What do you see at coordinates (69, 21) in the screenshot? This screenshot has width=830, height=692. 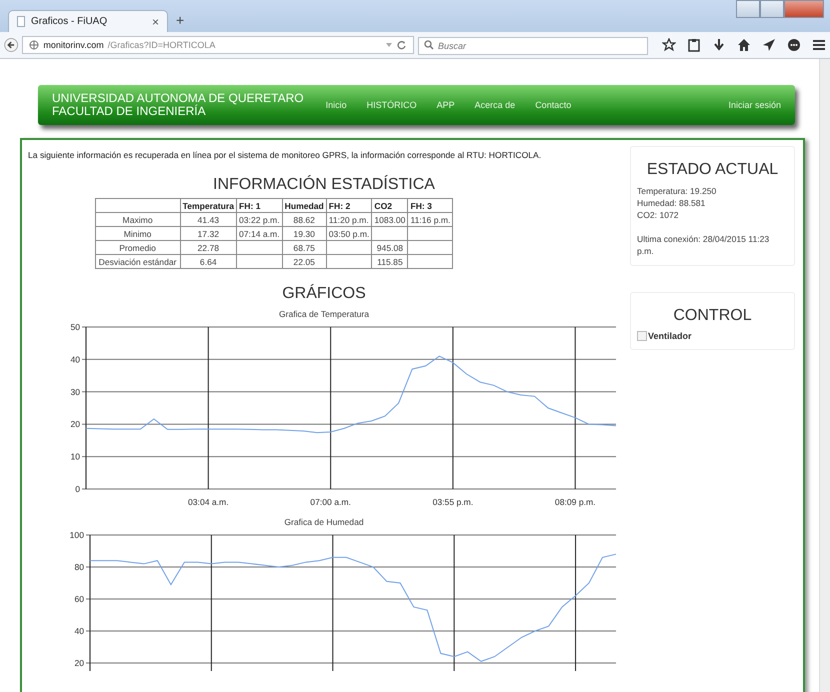 I see `tab-title: Graficos - FiUAQ` at bounding box center [69, 21].